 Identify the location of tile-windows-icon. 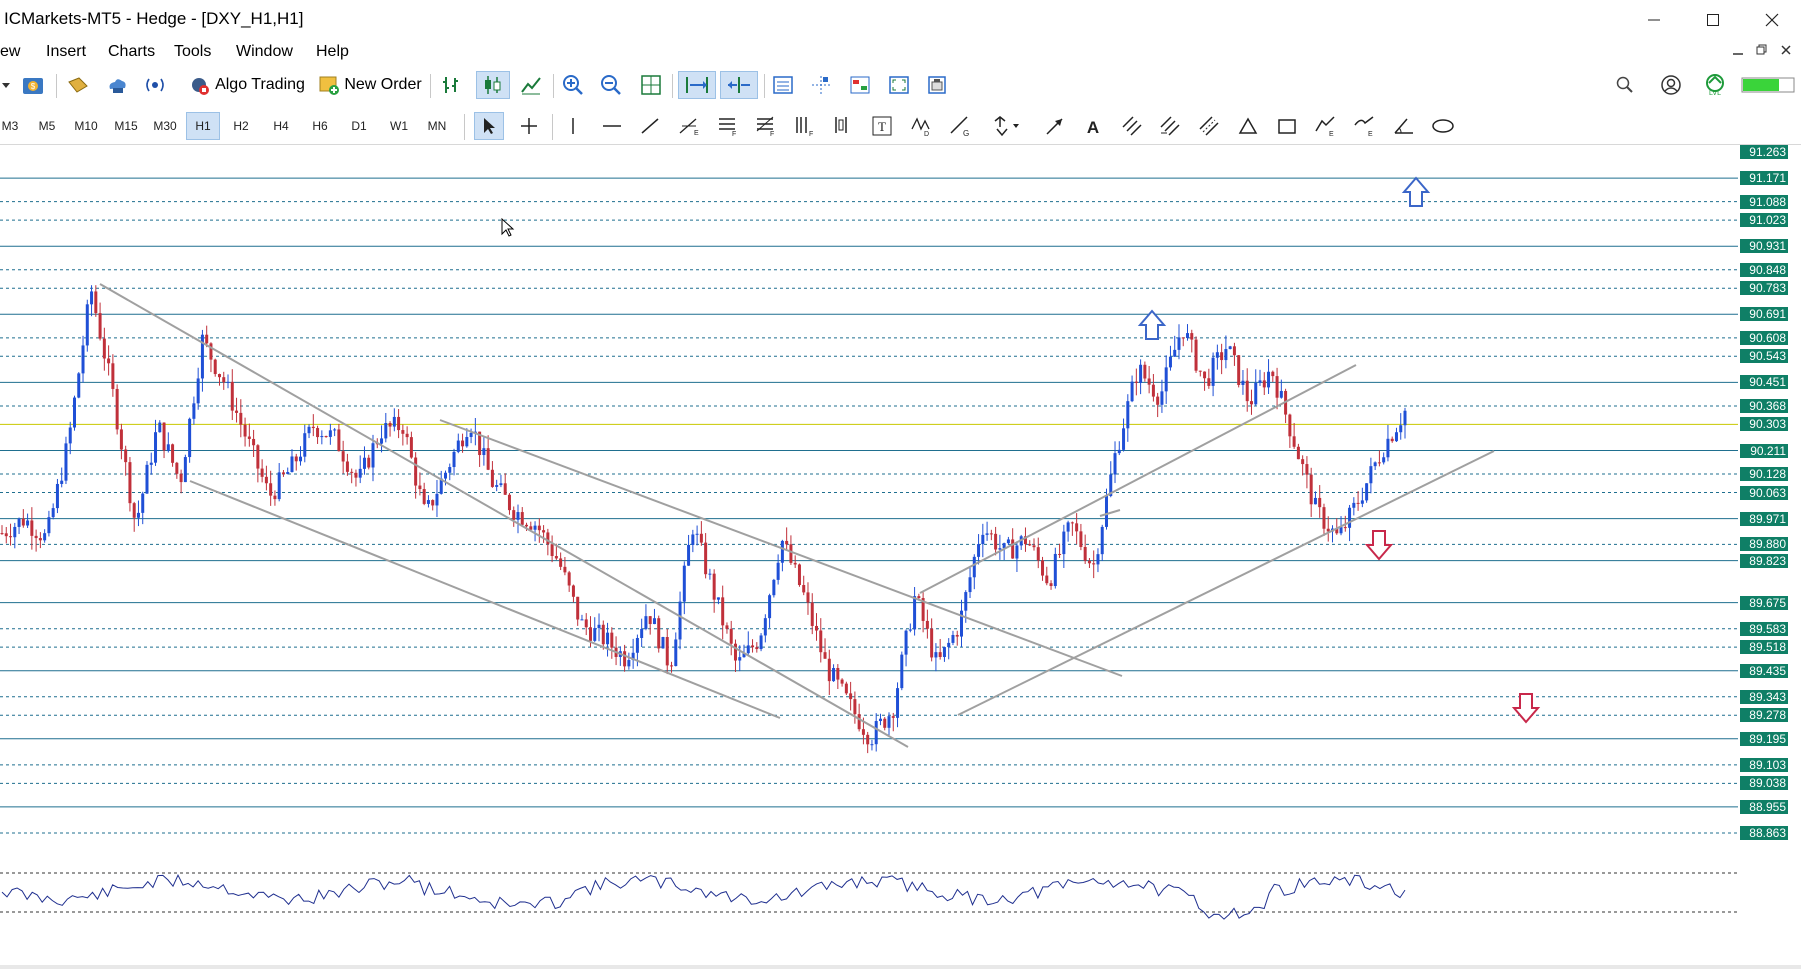
(651, 85).